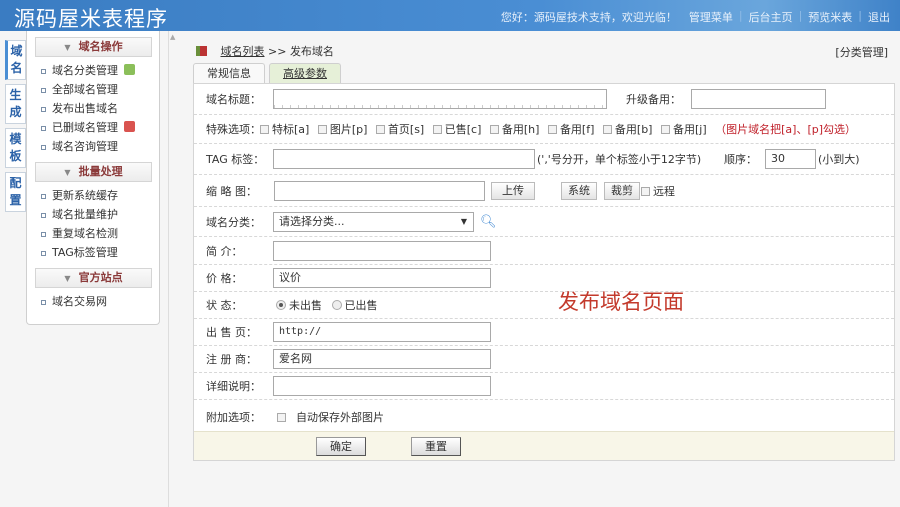 This screenshot has height=507, width=900. What do you see at coordinates (514, 129) in the screenshot?
I see `option-h: 备用[h]` at bounding box center [514, 129].